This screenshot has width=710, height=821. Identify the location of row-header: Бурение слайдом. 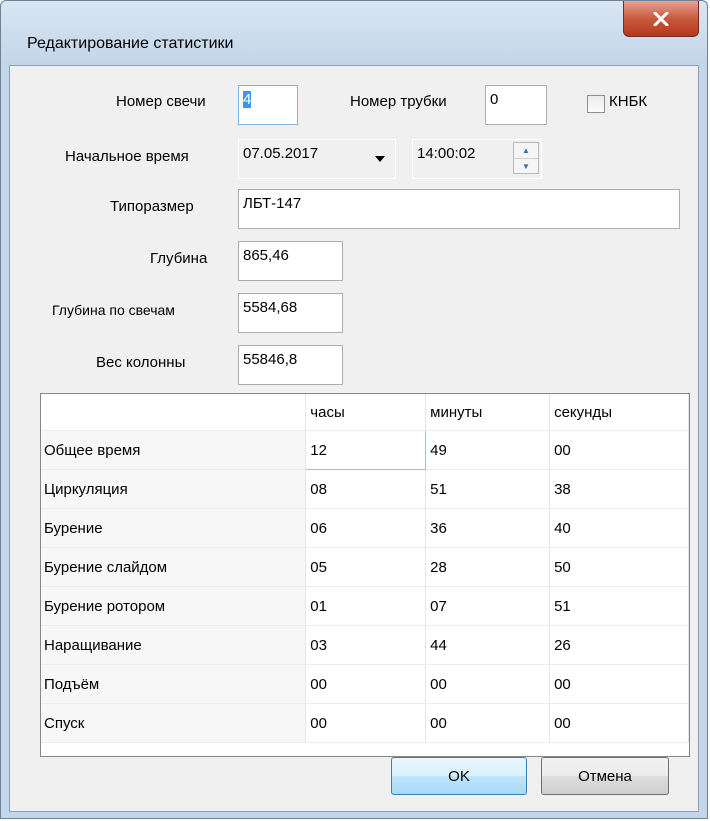
(174, 567).